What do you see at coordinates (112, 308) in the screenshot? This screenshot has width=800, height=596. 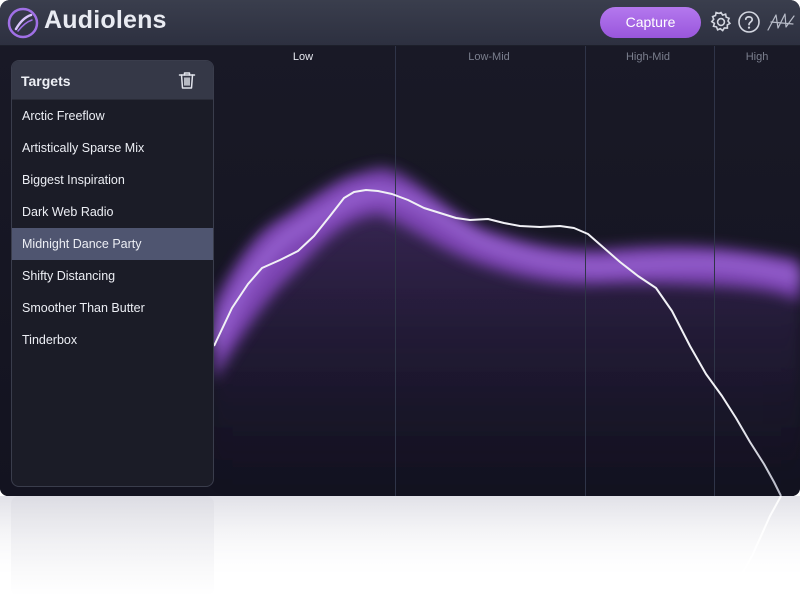 I see `target-item: Smoother Than Butter` at bounding box center [112, 308].